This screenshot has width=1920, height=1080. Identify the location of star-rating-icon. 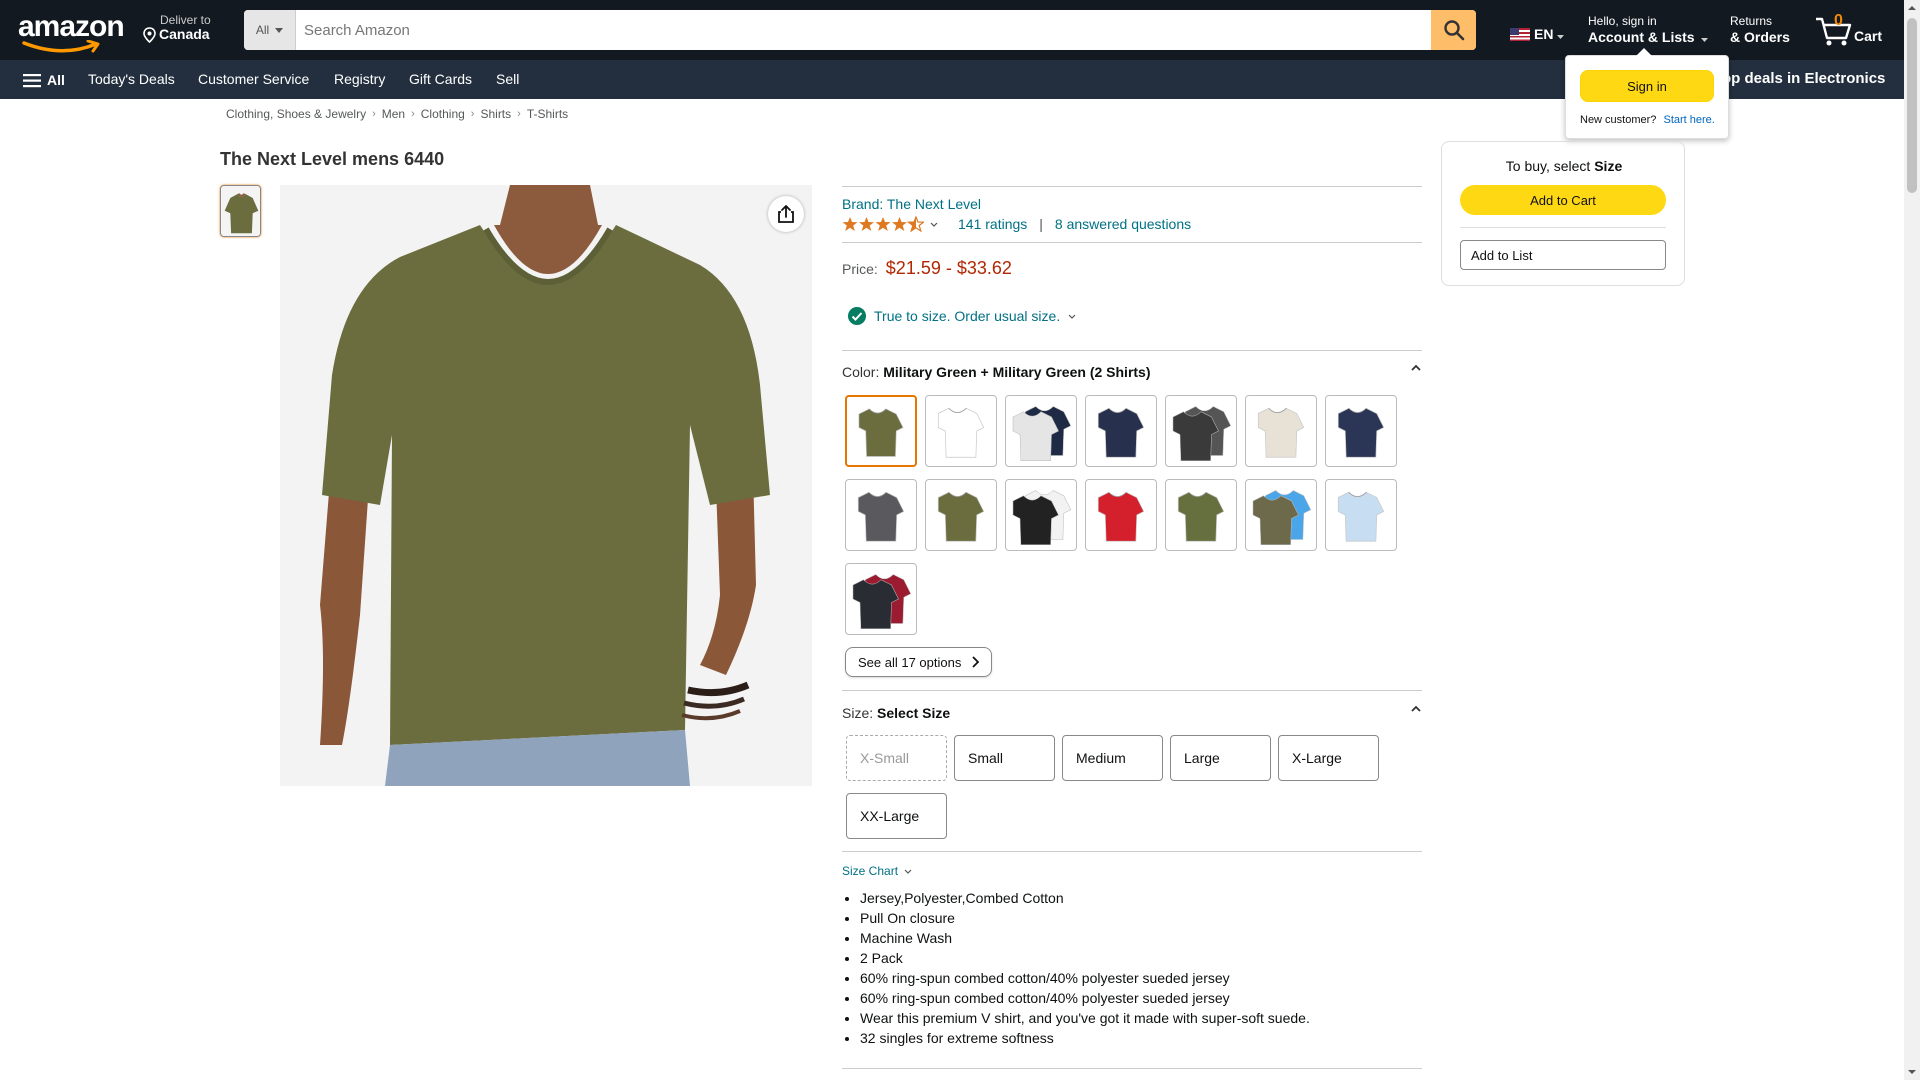
(883, 224).